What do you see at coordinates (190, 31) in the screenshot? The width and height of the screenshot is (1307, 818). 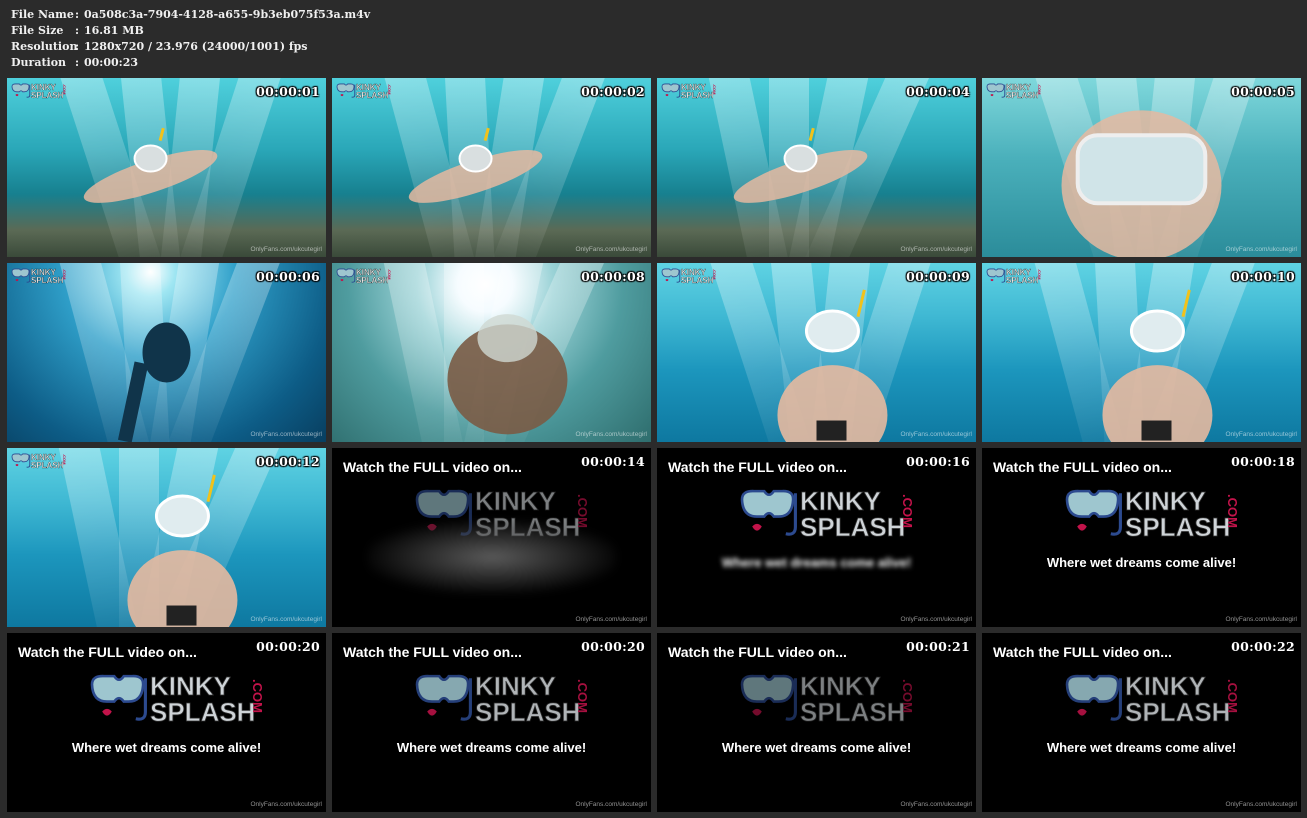 I see `file-size-row: File Size : 16.81 MB` at bounding box center [190, 31].